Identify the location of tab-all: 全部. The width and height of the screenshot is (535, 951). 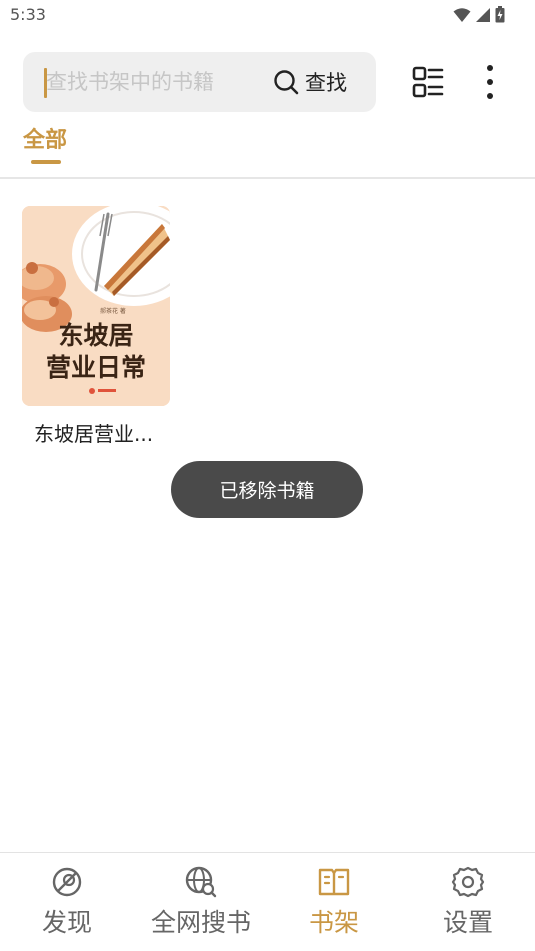
(53, 144).